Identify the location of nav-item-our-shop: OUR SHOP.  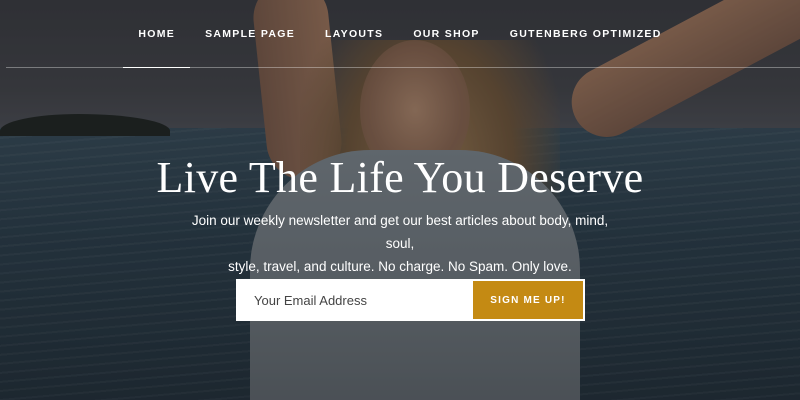
(446, 34).